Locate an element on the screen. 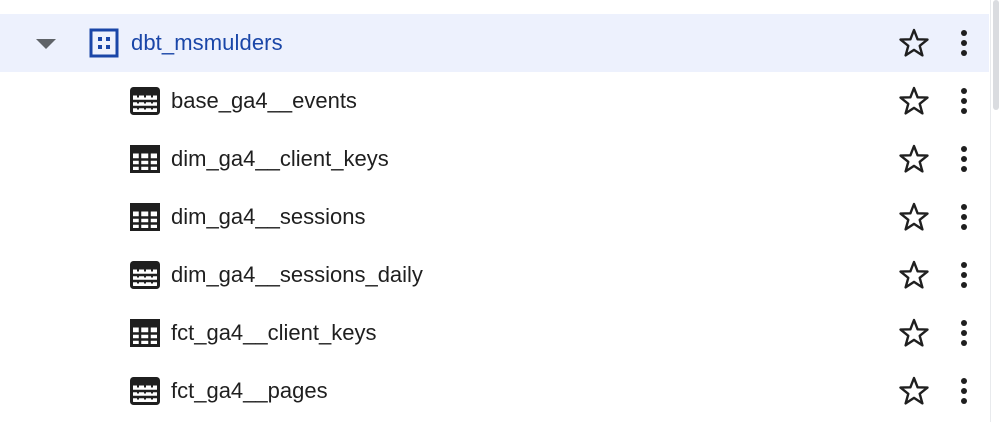 Image resolution: width=1002 pixels, height=422 pixels. table-row: dim_ga4__client_keys is located at coordinates (494, 159).